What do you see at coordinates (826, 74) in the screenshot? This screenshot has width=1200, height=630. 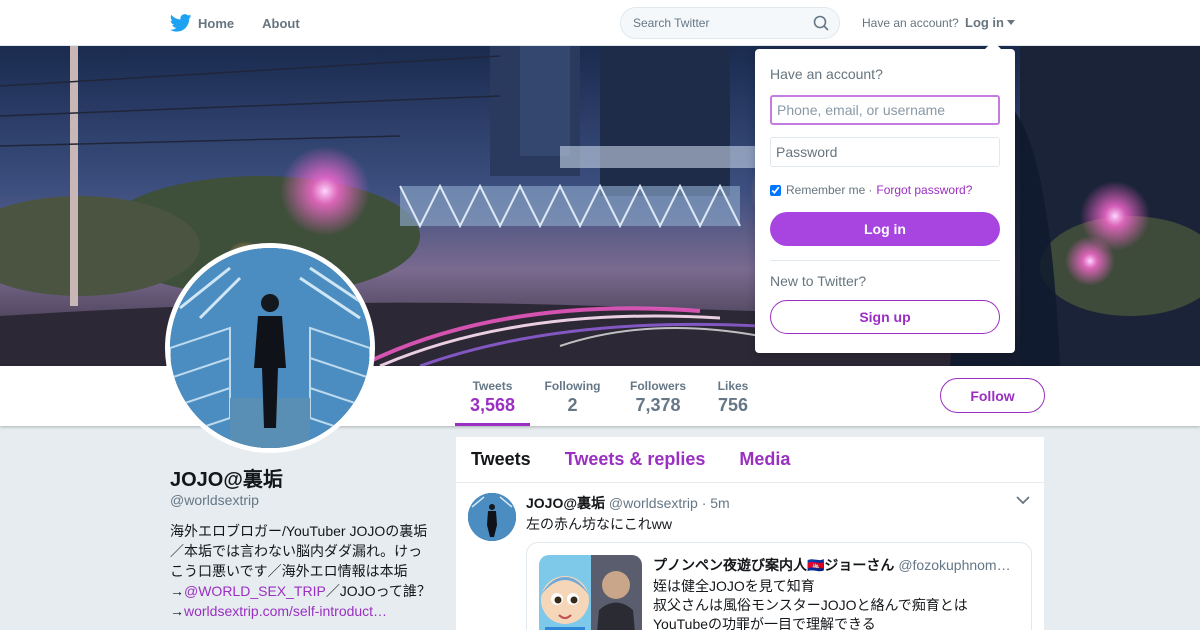 I see `login-dropdown-title: Have an account?` at bounding box center [826, 74].